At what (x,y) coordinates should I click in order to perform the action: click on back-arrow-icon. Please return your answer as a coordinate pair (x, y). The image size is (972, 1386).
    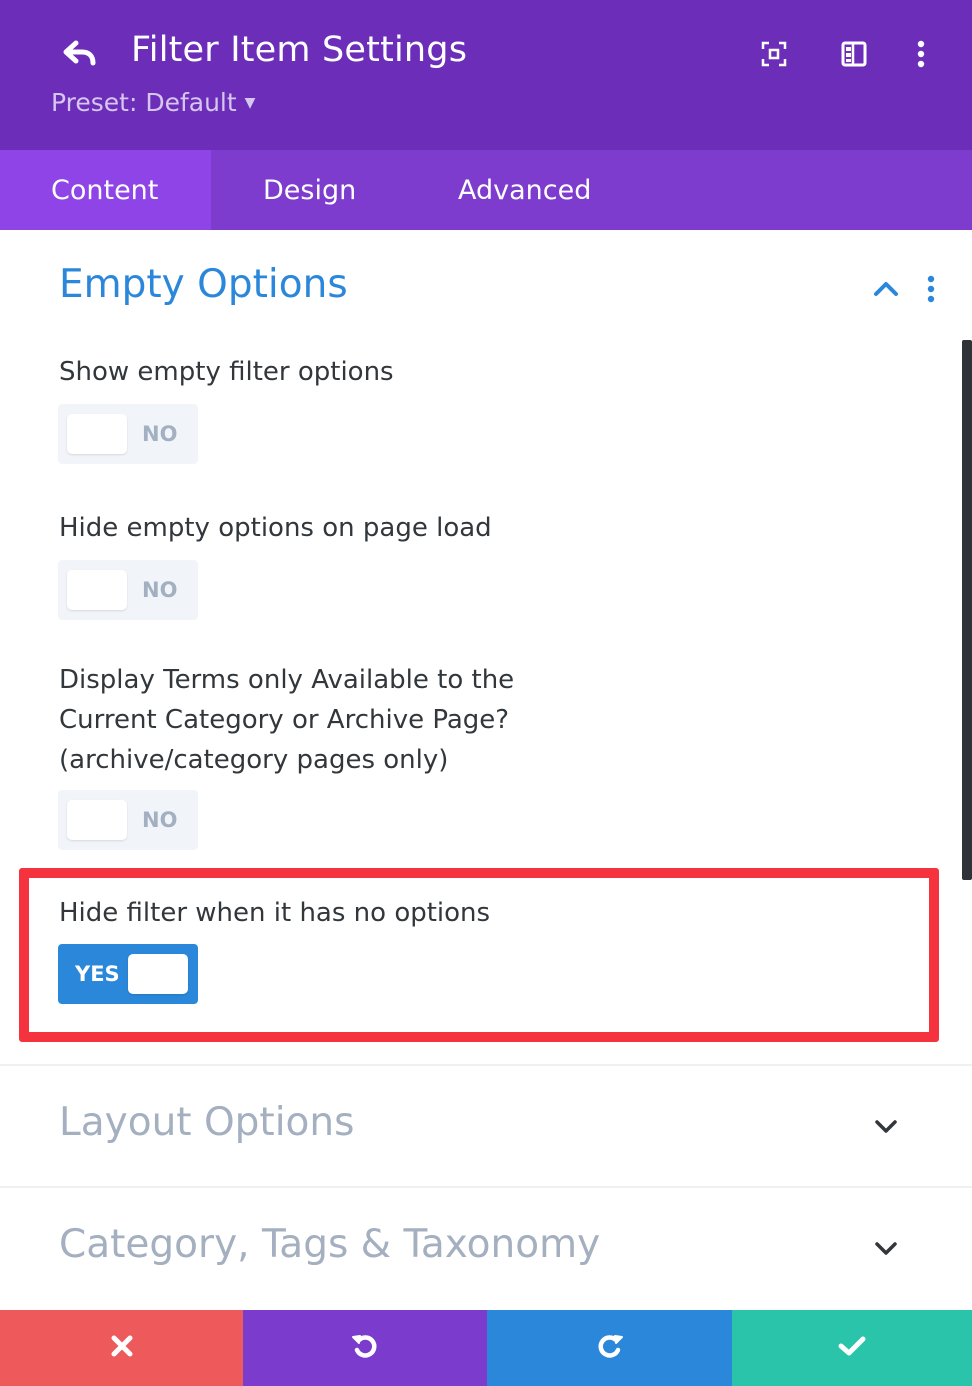
    Looking at the image, I should click on (80, 54).